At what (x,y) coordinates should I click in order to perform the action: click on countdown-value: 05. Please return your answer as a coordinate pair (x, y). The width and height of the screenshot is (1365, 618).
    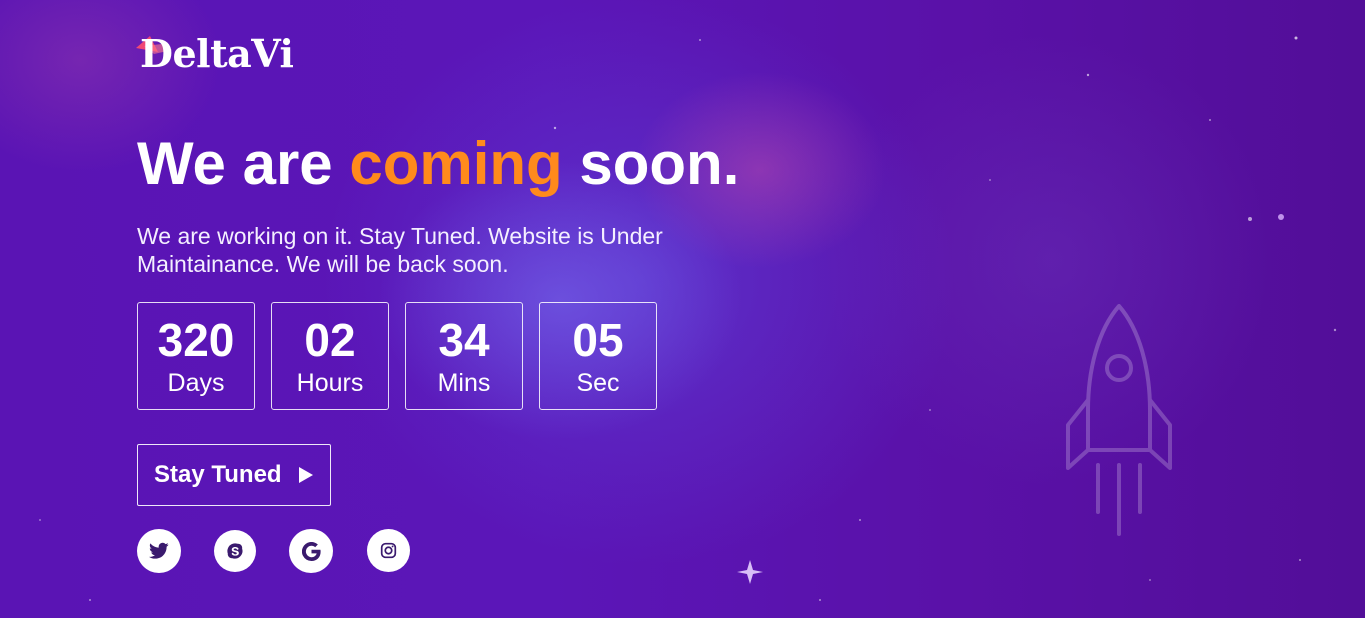
    Looking at the image, I should click on (598, 340).